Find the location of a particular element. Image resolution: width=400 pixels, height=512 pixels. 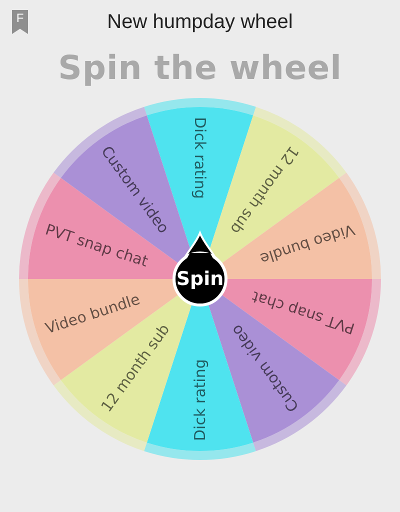

page-title: New humpday wheel is located at coordinates (200, 21).